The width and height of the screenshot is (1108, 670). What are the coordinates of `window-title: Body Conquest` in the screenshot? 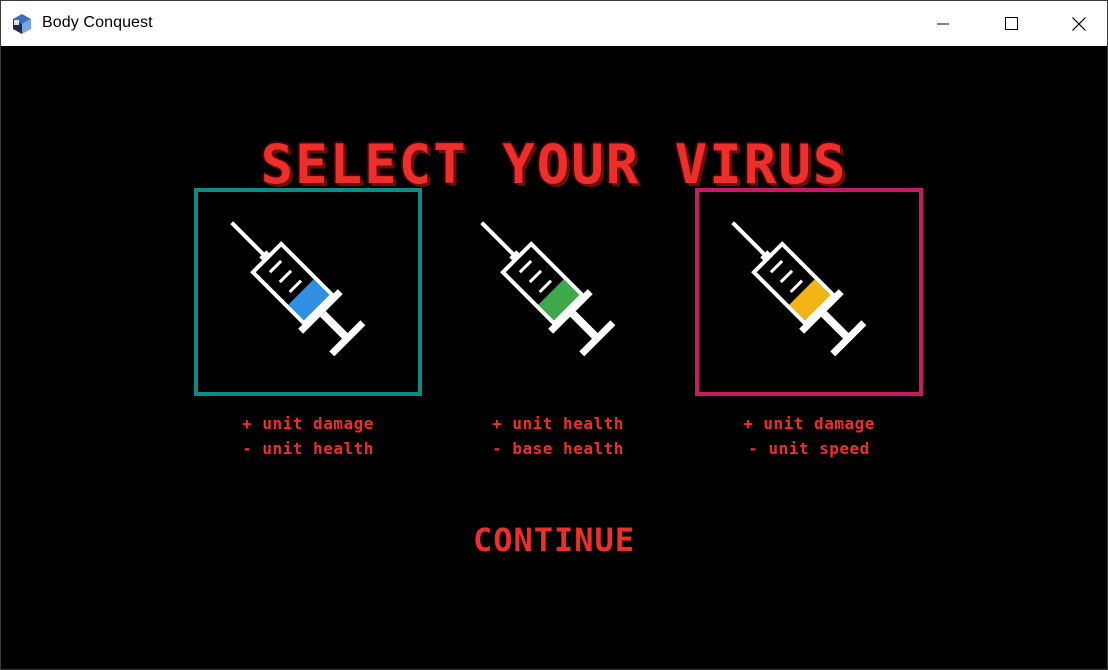 It's located at (97, 22).